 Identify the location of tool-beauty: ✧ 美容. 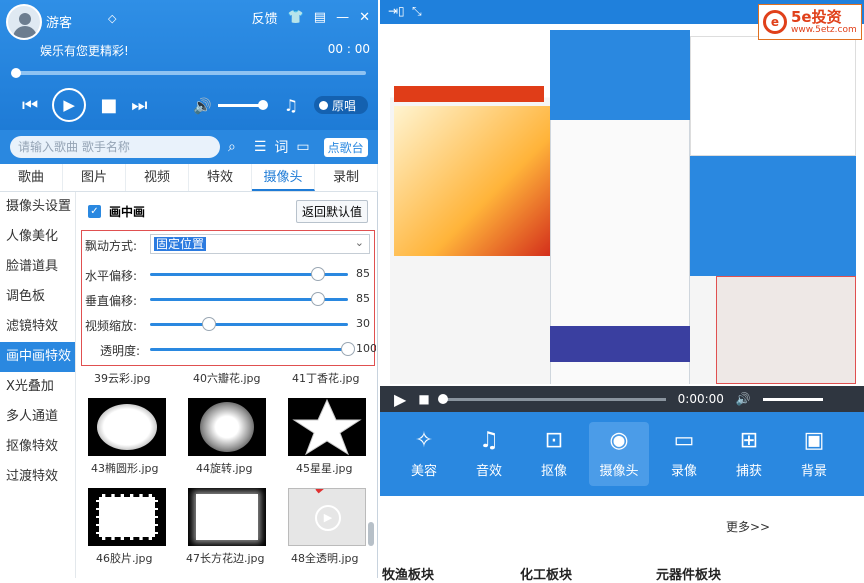
(424, 454).